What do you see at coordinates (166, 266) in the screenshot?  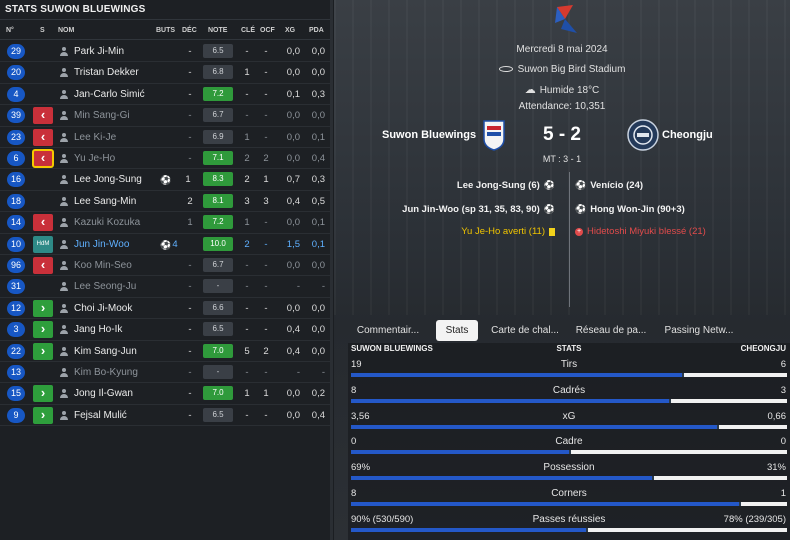 I see `player-row: 96 ‹ Koo Min-Seo -6.7- -0,0 0,0` at bounding box center [166, 266].